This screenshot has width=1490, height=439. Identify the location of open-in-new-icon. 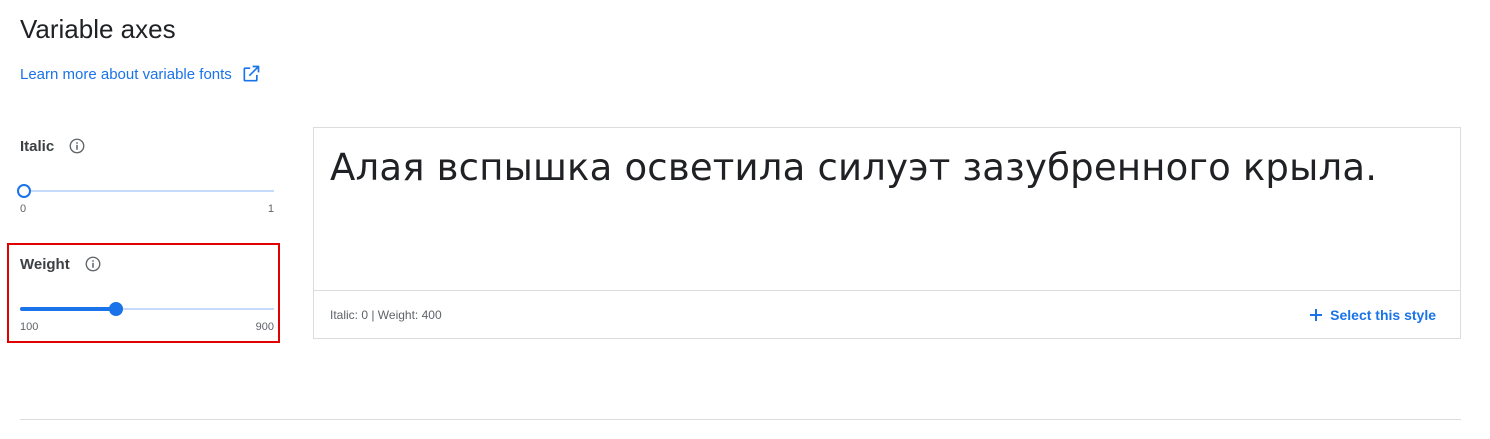
(251, 73).